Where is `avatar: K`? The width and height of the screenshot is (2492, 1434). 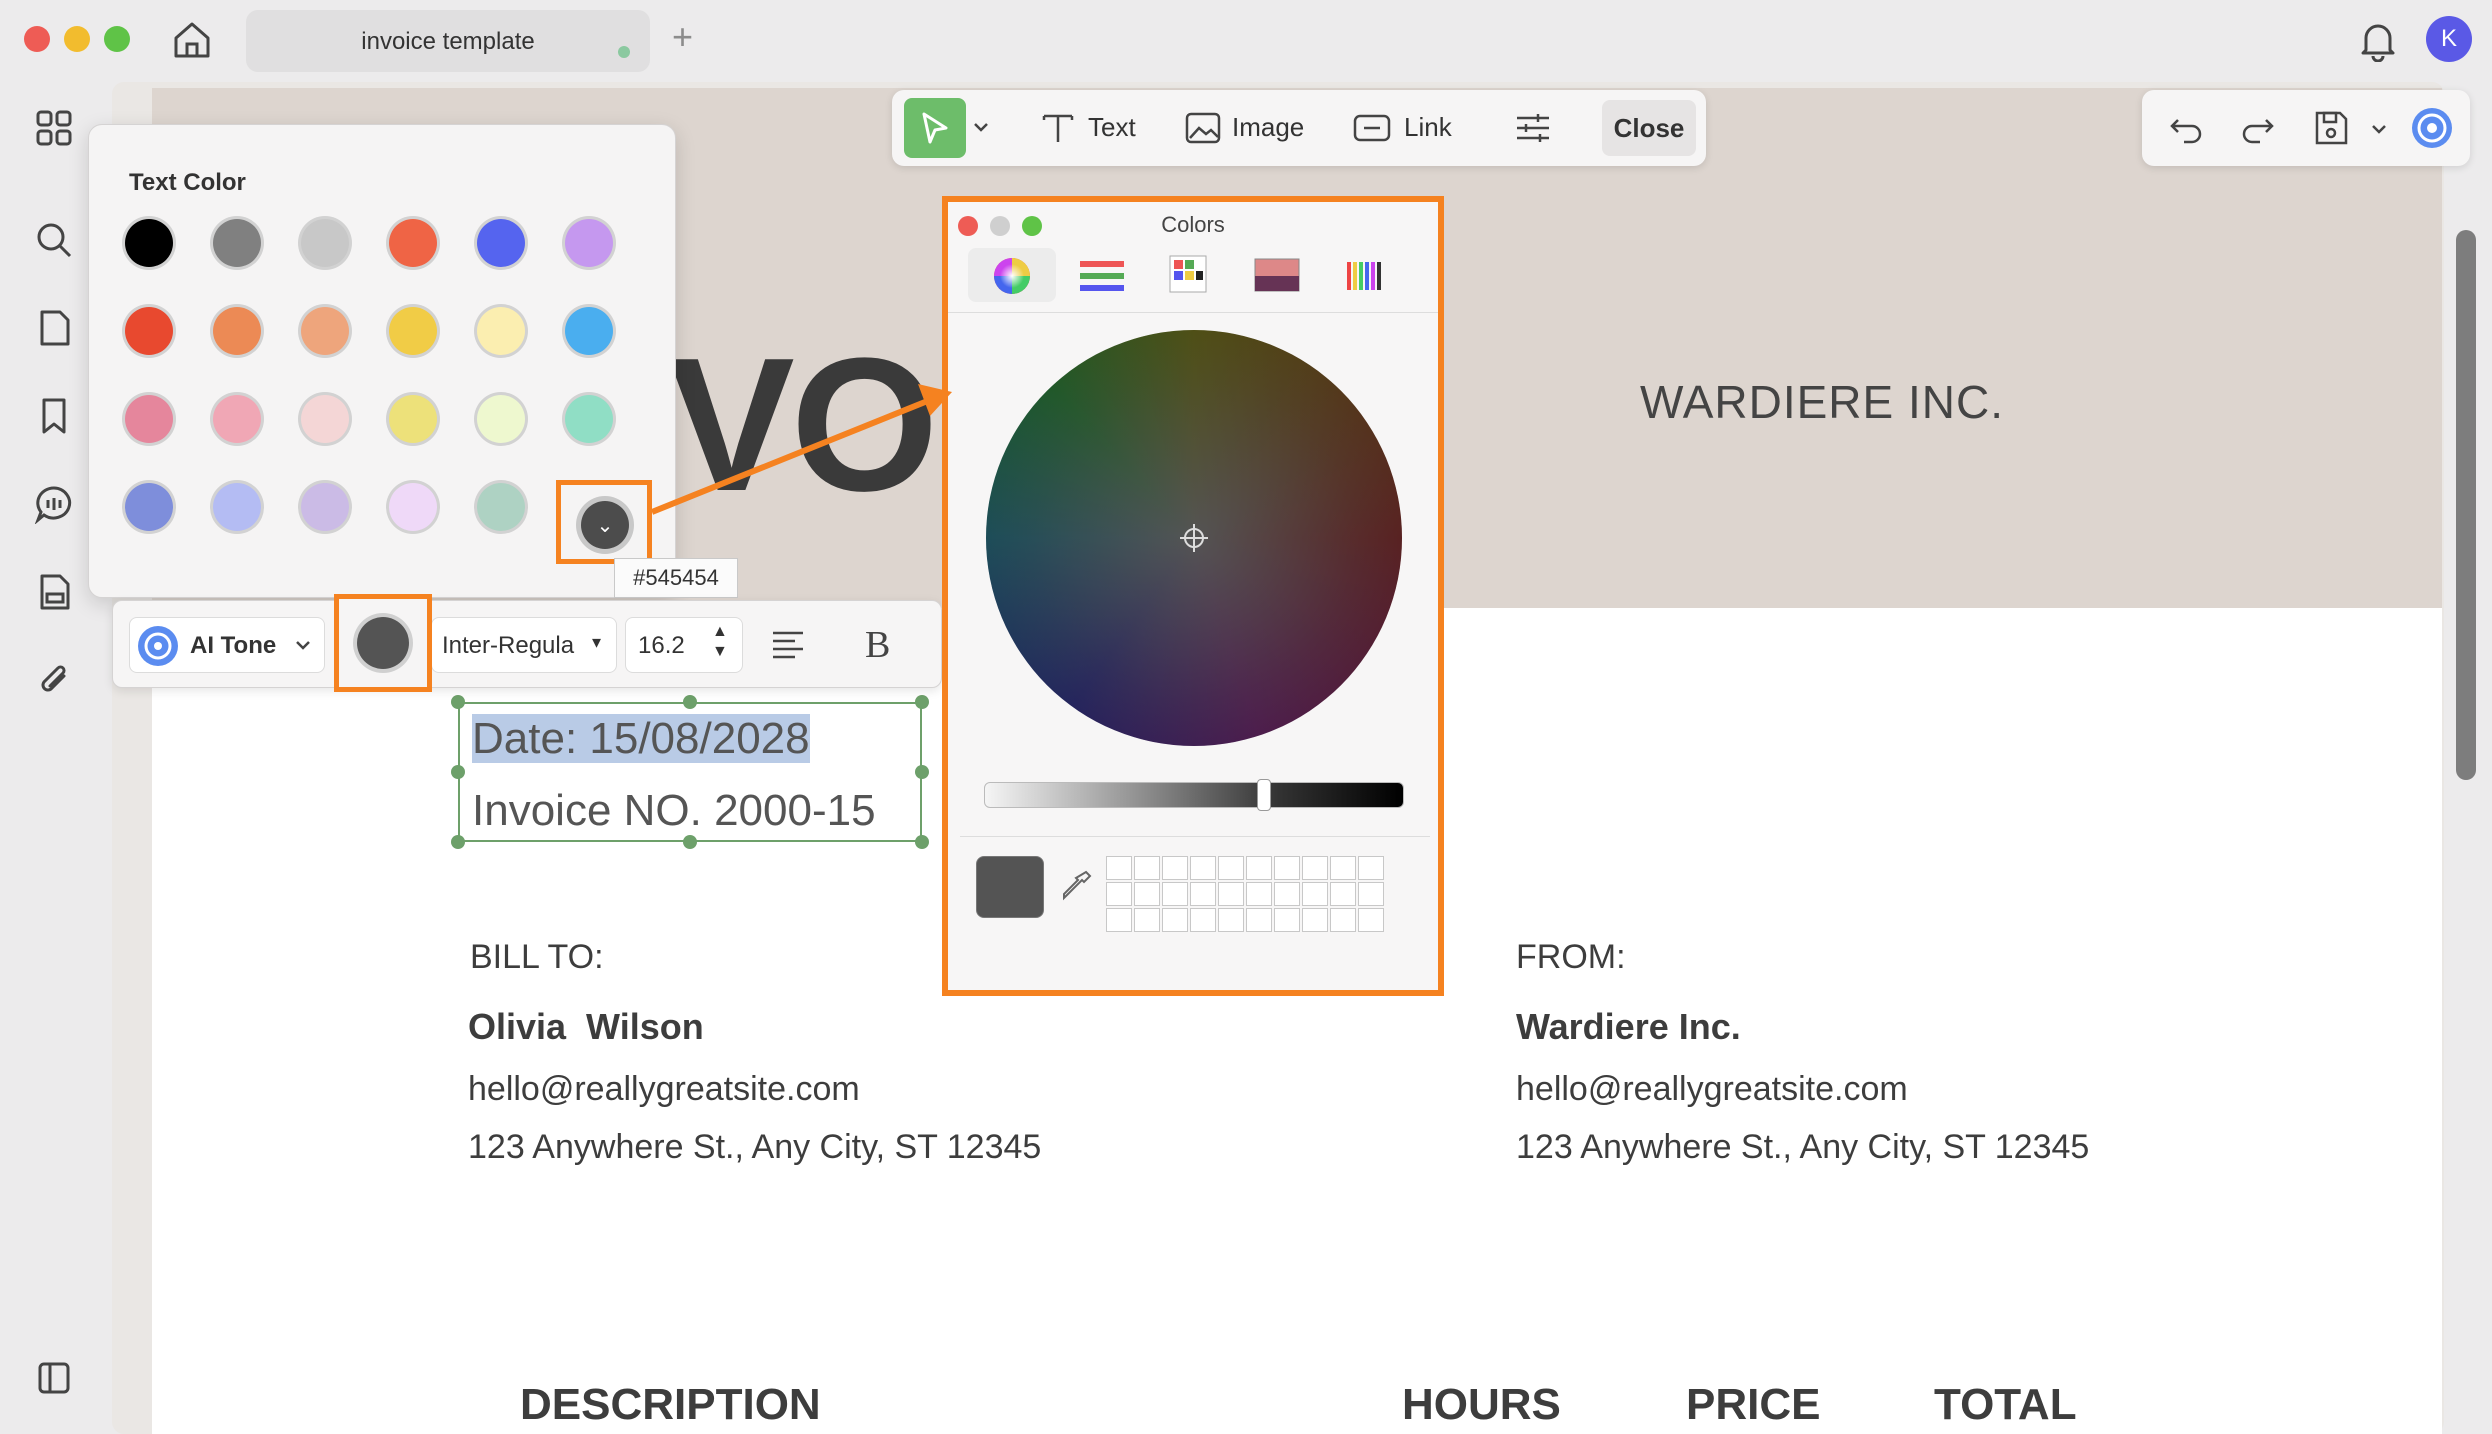 avatar: K is located at coordinates (2449, 39).